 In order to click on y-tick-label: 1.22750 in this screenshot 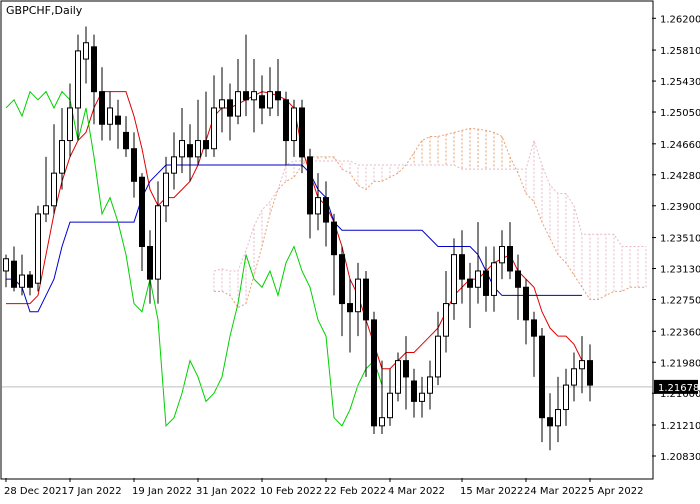, I will do `click(680, 301)`.